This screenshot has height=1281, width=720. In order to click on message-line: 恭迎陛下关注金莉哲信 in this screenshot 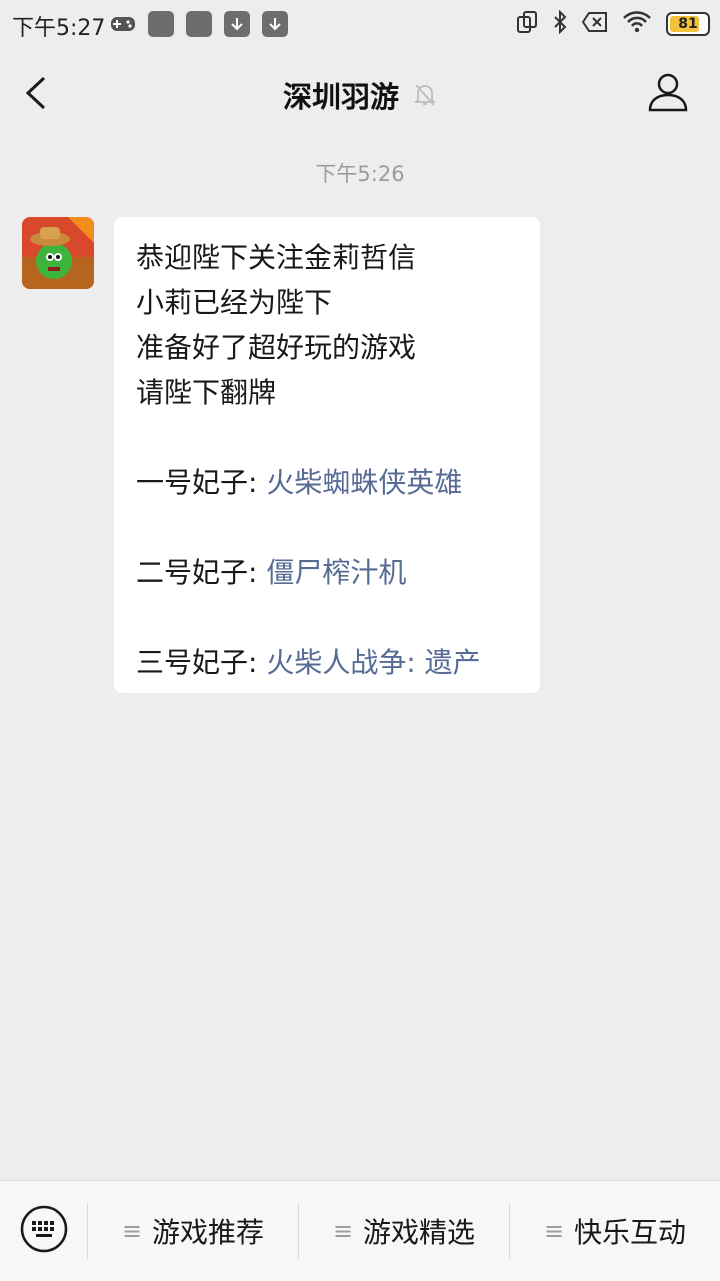, I will do `click(276, 257)`.